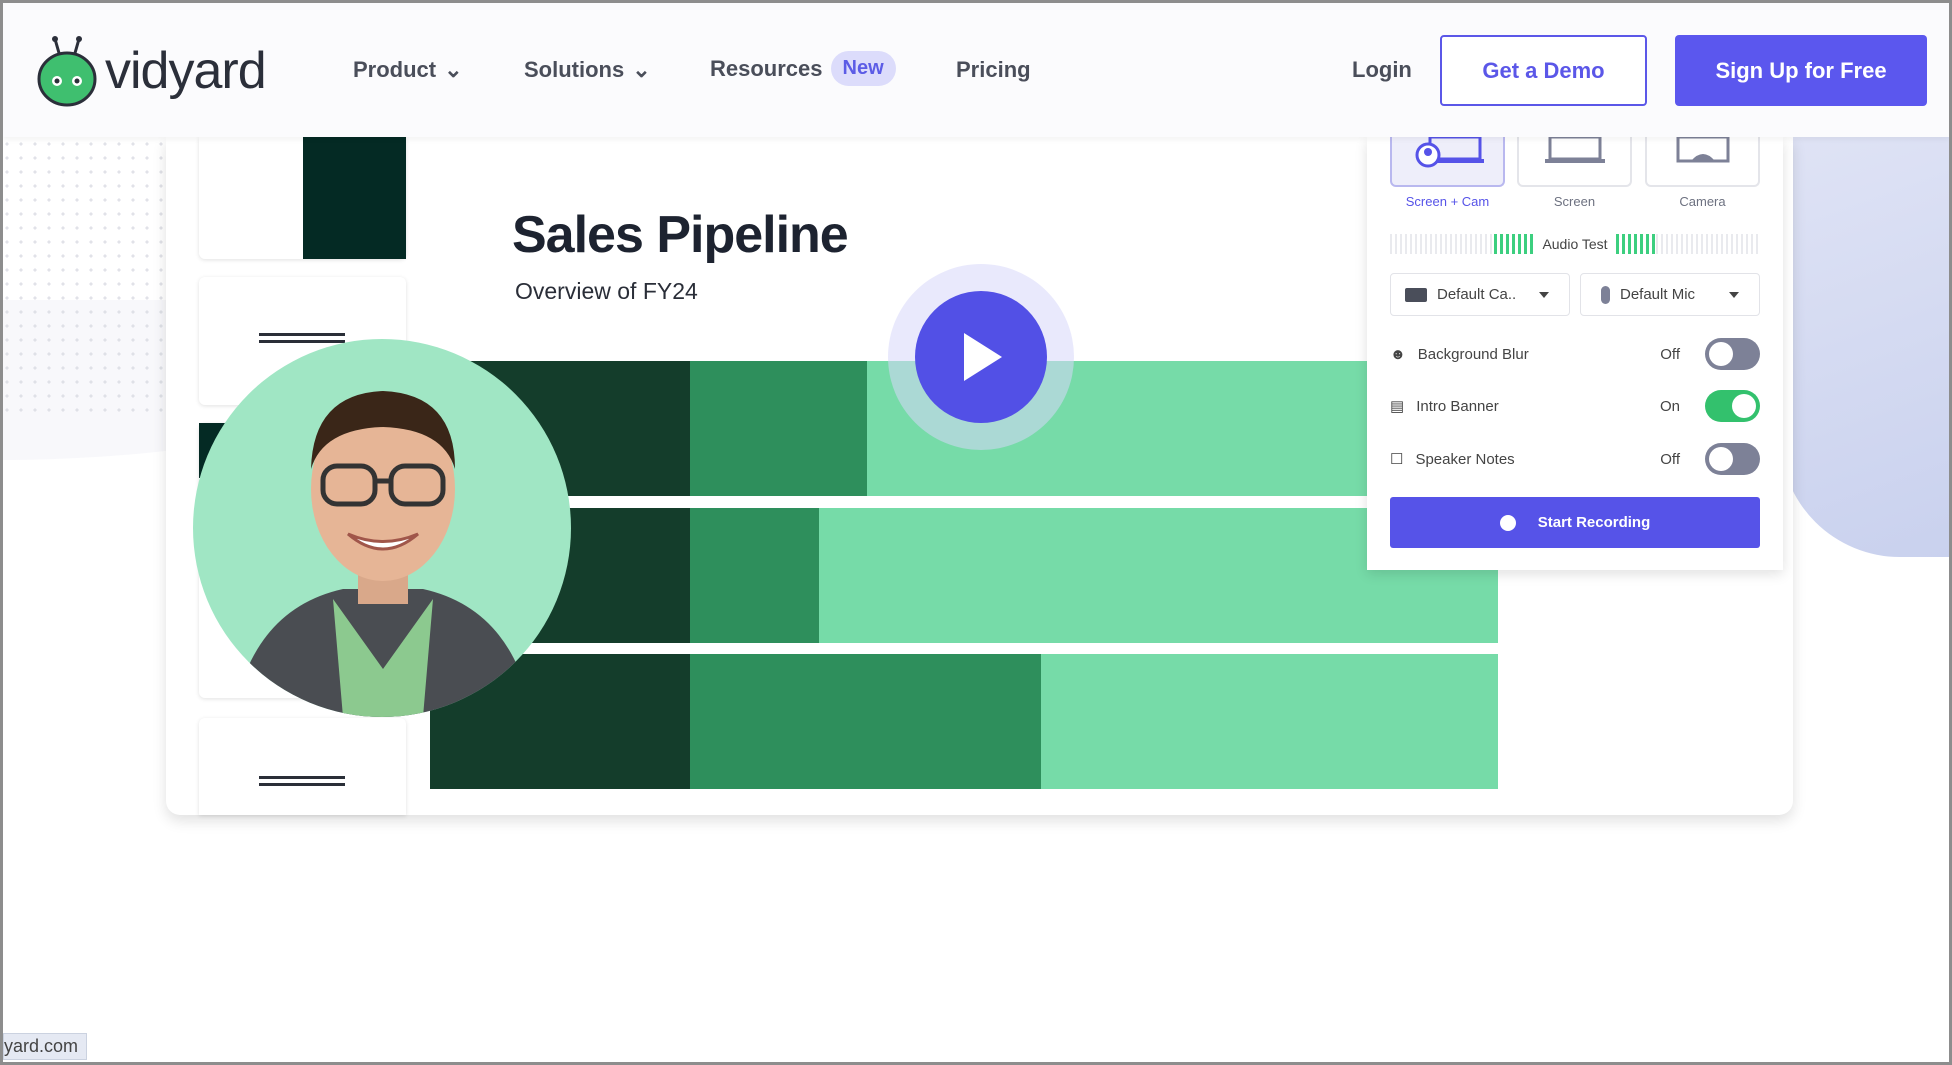 The width and height of the screenshot is (1952, 1065). Describe the element at coordinates (1866, 347) in the screenshot. I see `background-blob` at that location.